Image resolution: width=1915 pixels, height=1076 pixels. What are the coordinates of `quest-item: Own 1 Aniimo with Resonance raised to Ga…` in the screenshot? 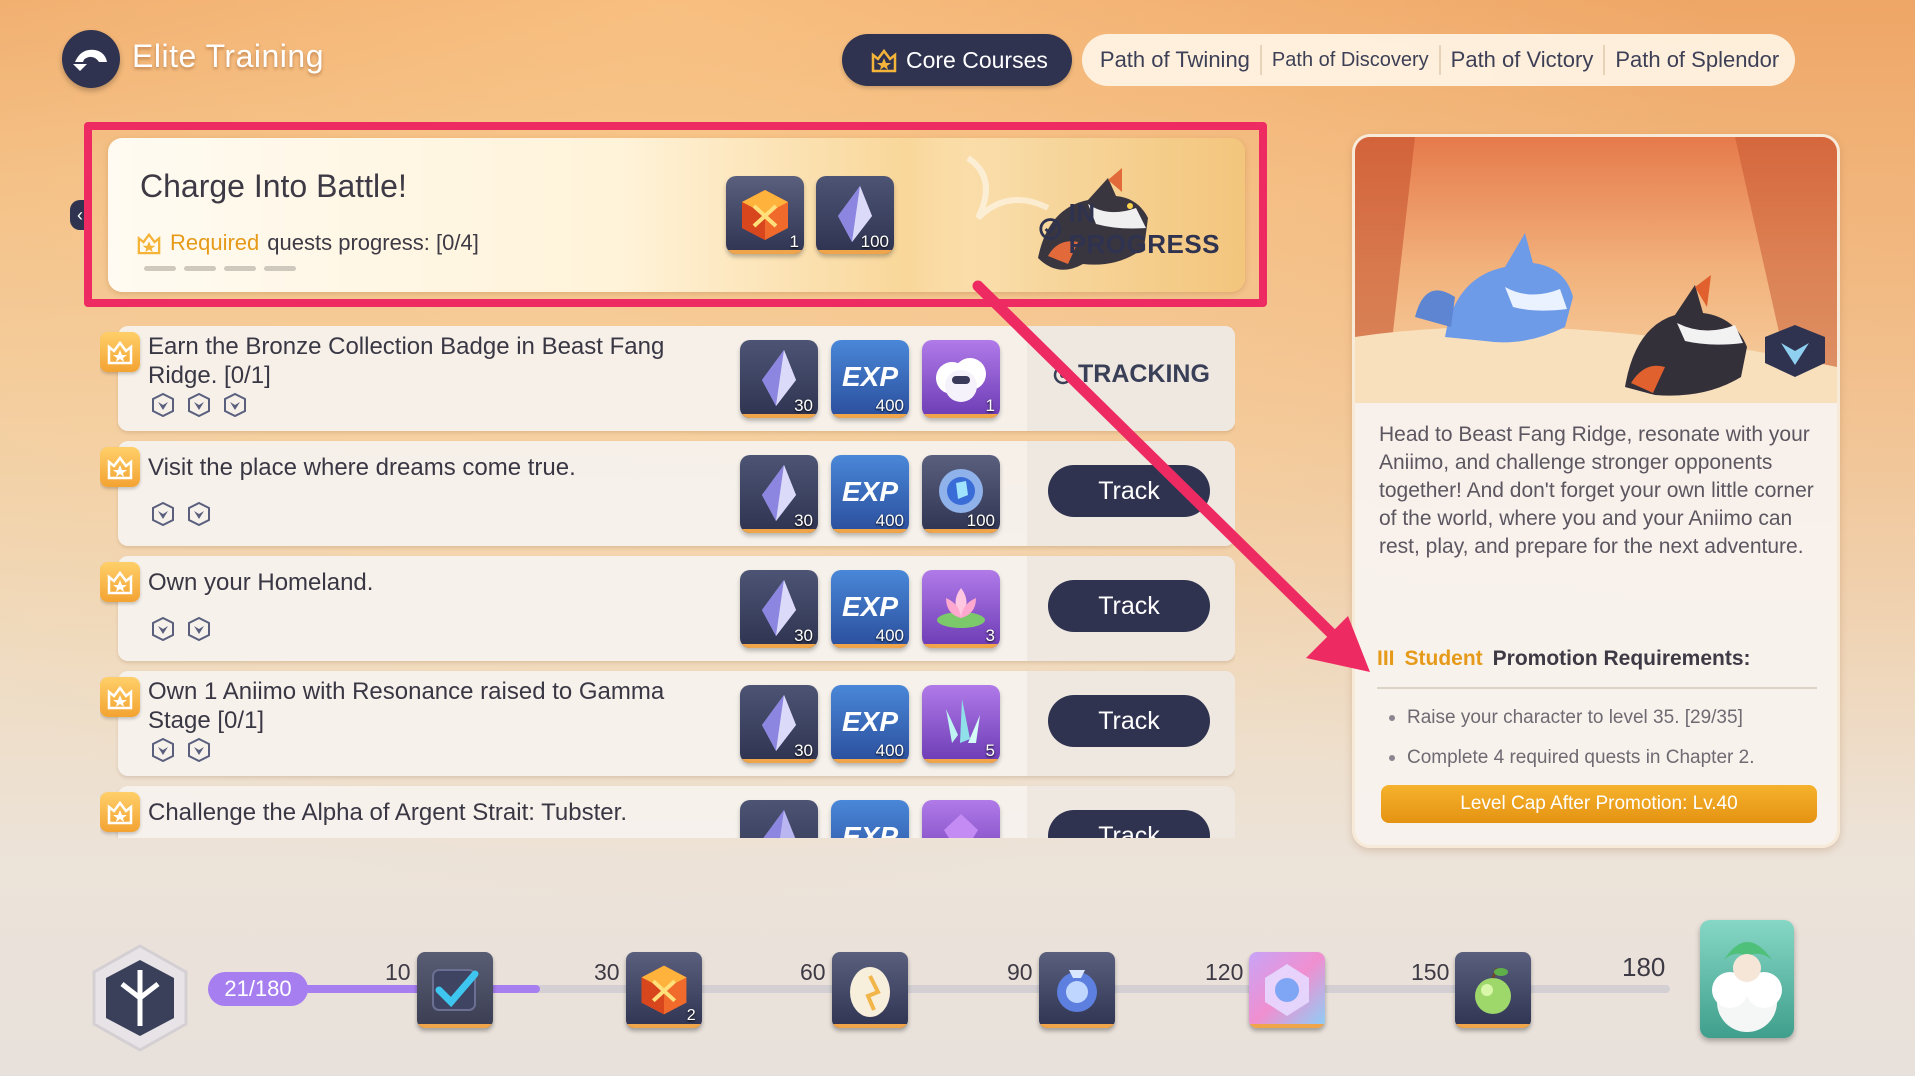 It's located at (667, 723).